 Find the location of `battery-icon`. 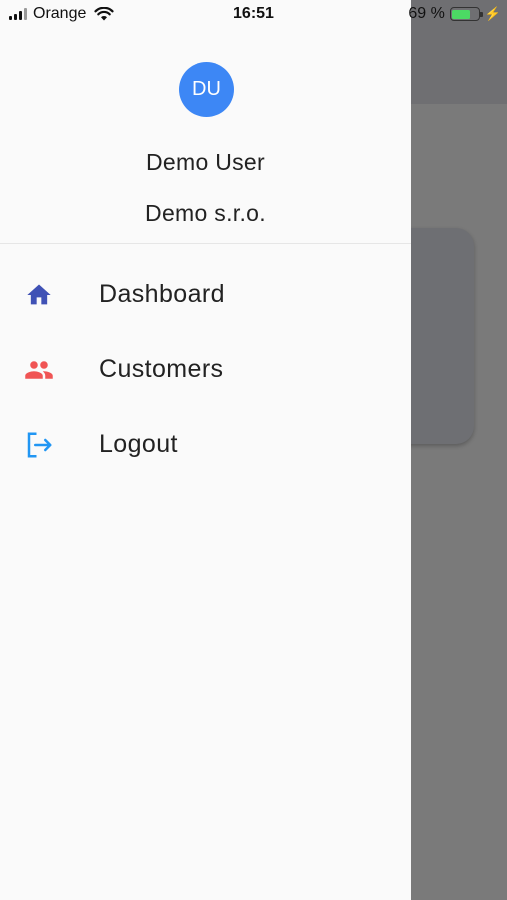

battery-icon is located at coordinates (466, 14).